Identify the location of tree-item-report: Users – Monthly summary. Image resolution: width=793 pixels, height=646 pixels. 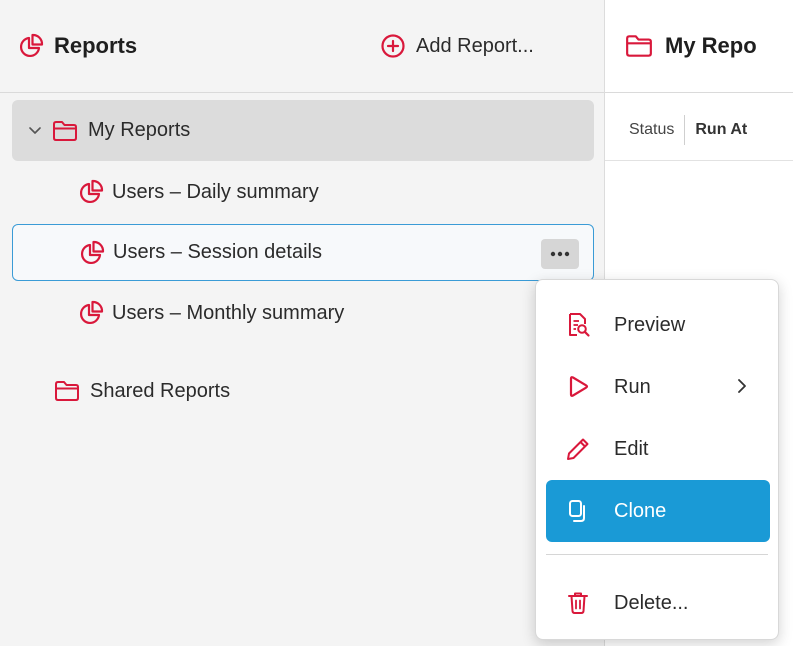
(303, 313).